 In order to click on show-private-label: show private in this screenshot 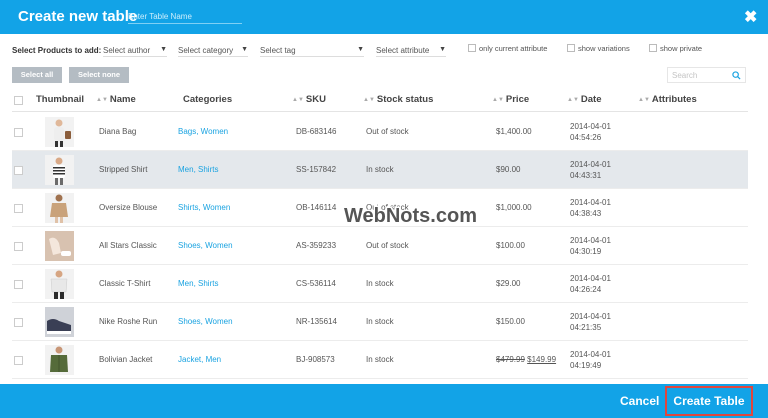, I will do `click(681, 48)`.